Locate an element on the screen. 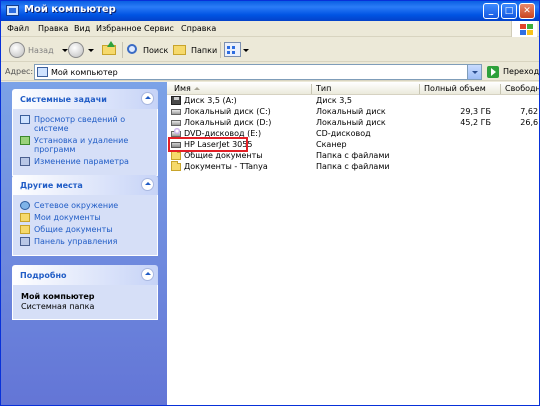  menu-tools: Сервис is located at coordinates (159, 28).